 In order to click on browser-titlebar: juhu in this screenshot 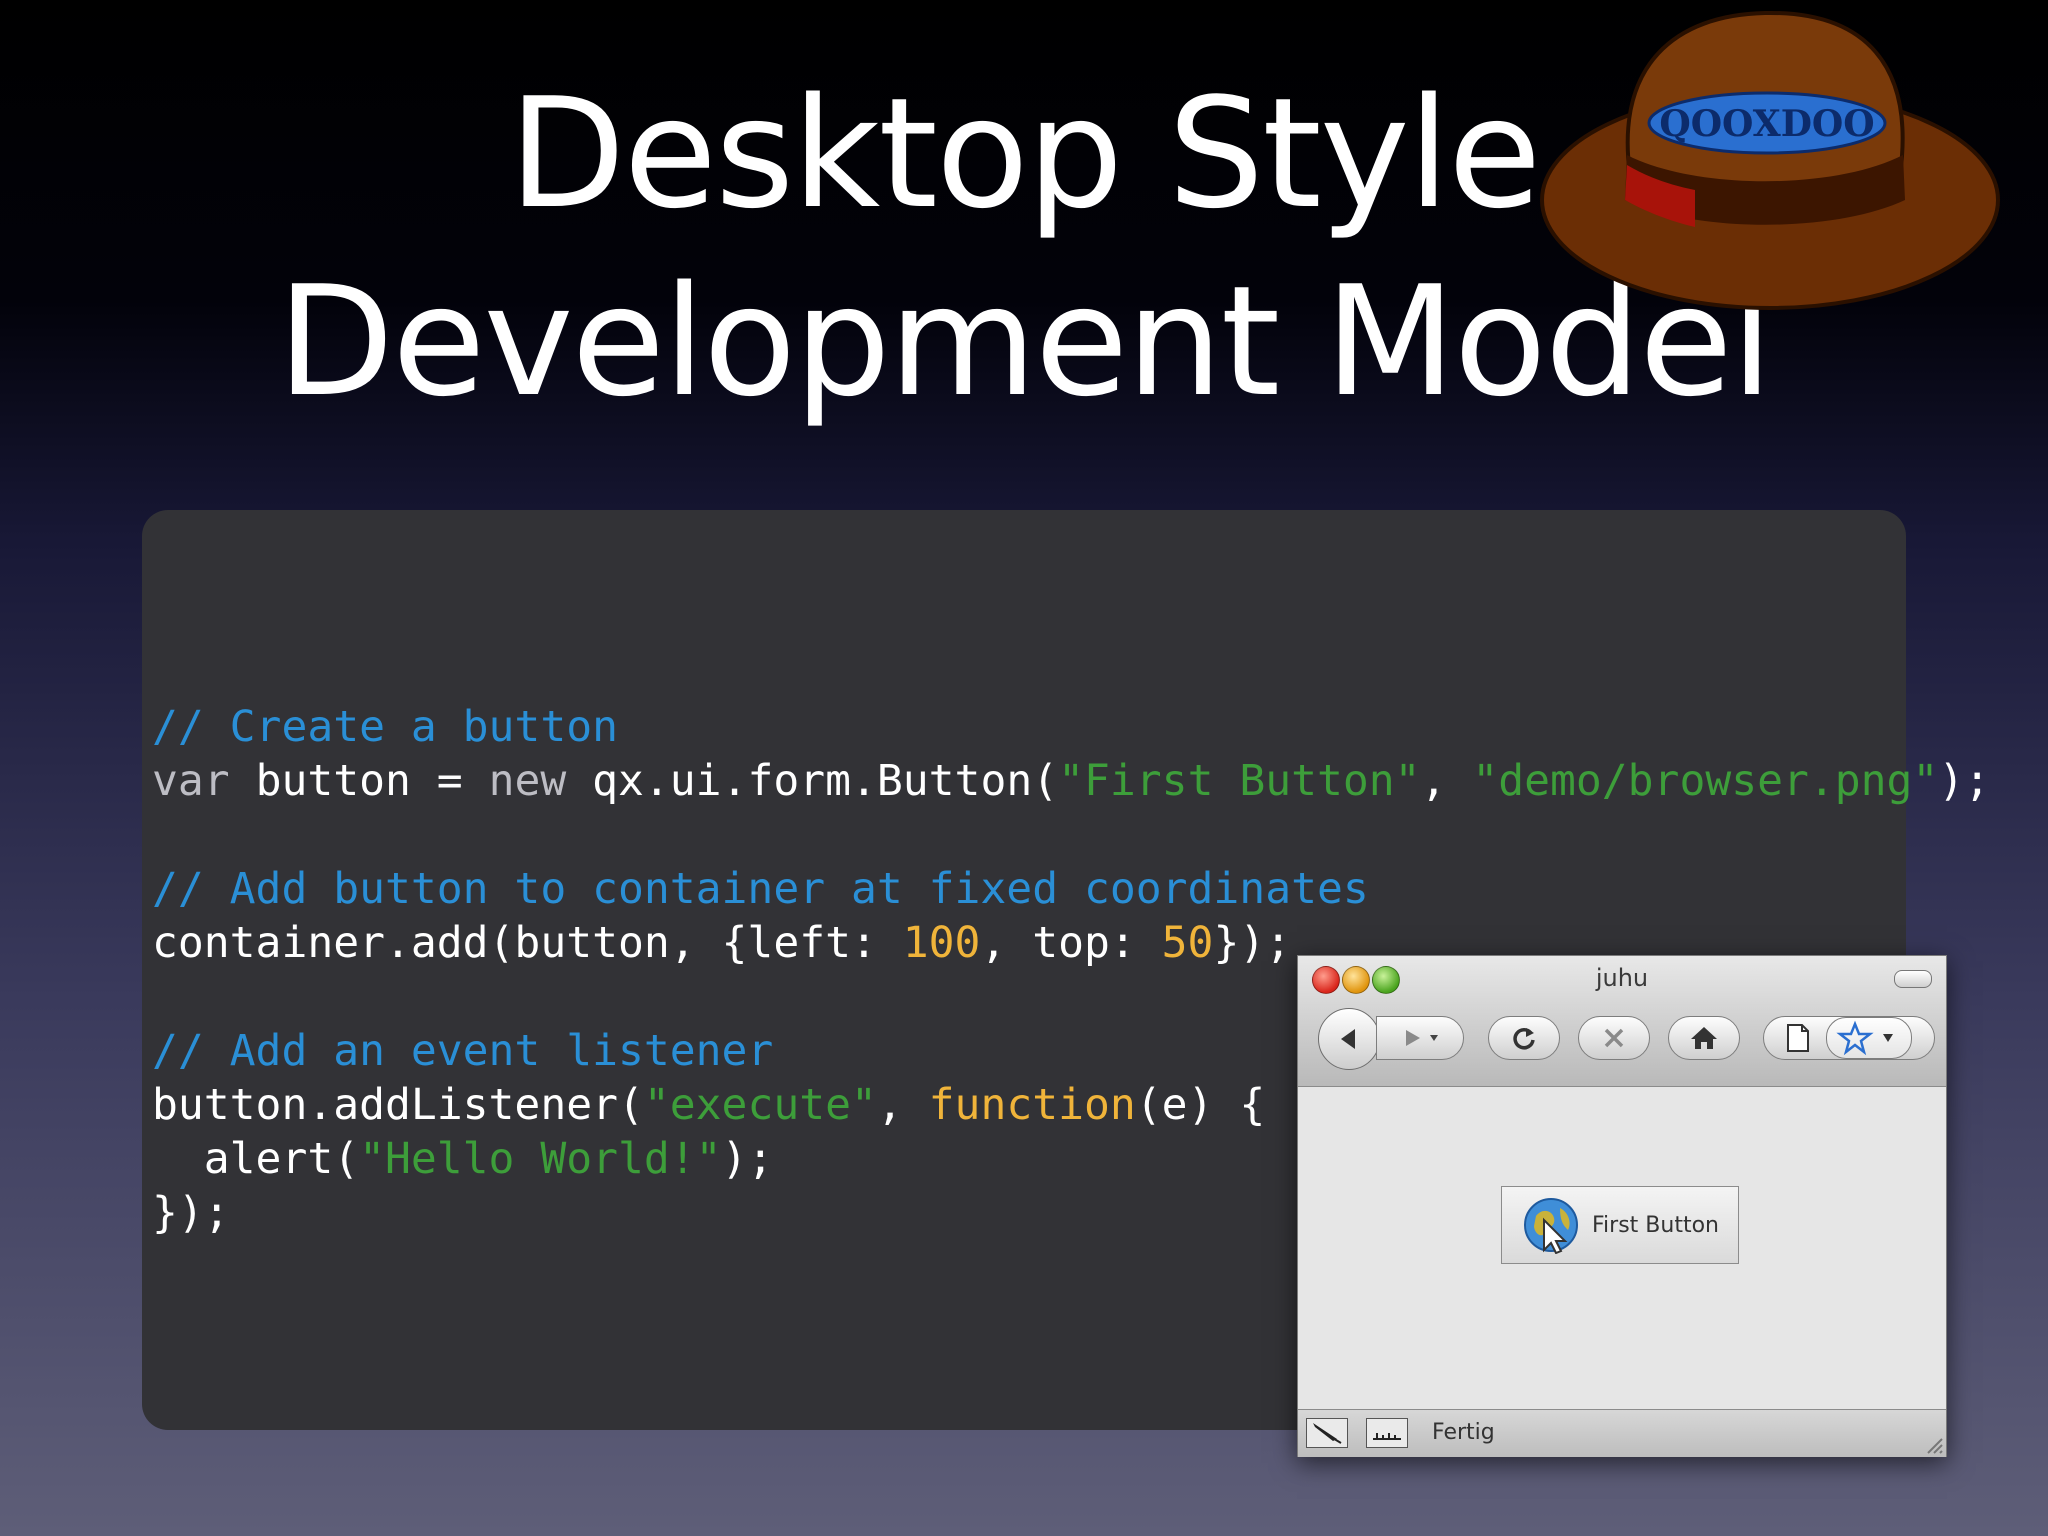, I will do `click(1622, 1021)`.